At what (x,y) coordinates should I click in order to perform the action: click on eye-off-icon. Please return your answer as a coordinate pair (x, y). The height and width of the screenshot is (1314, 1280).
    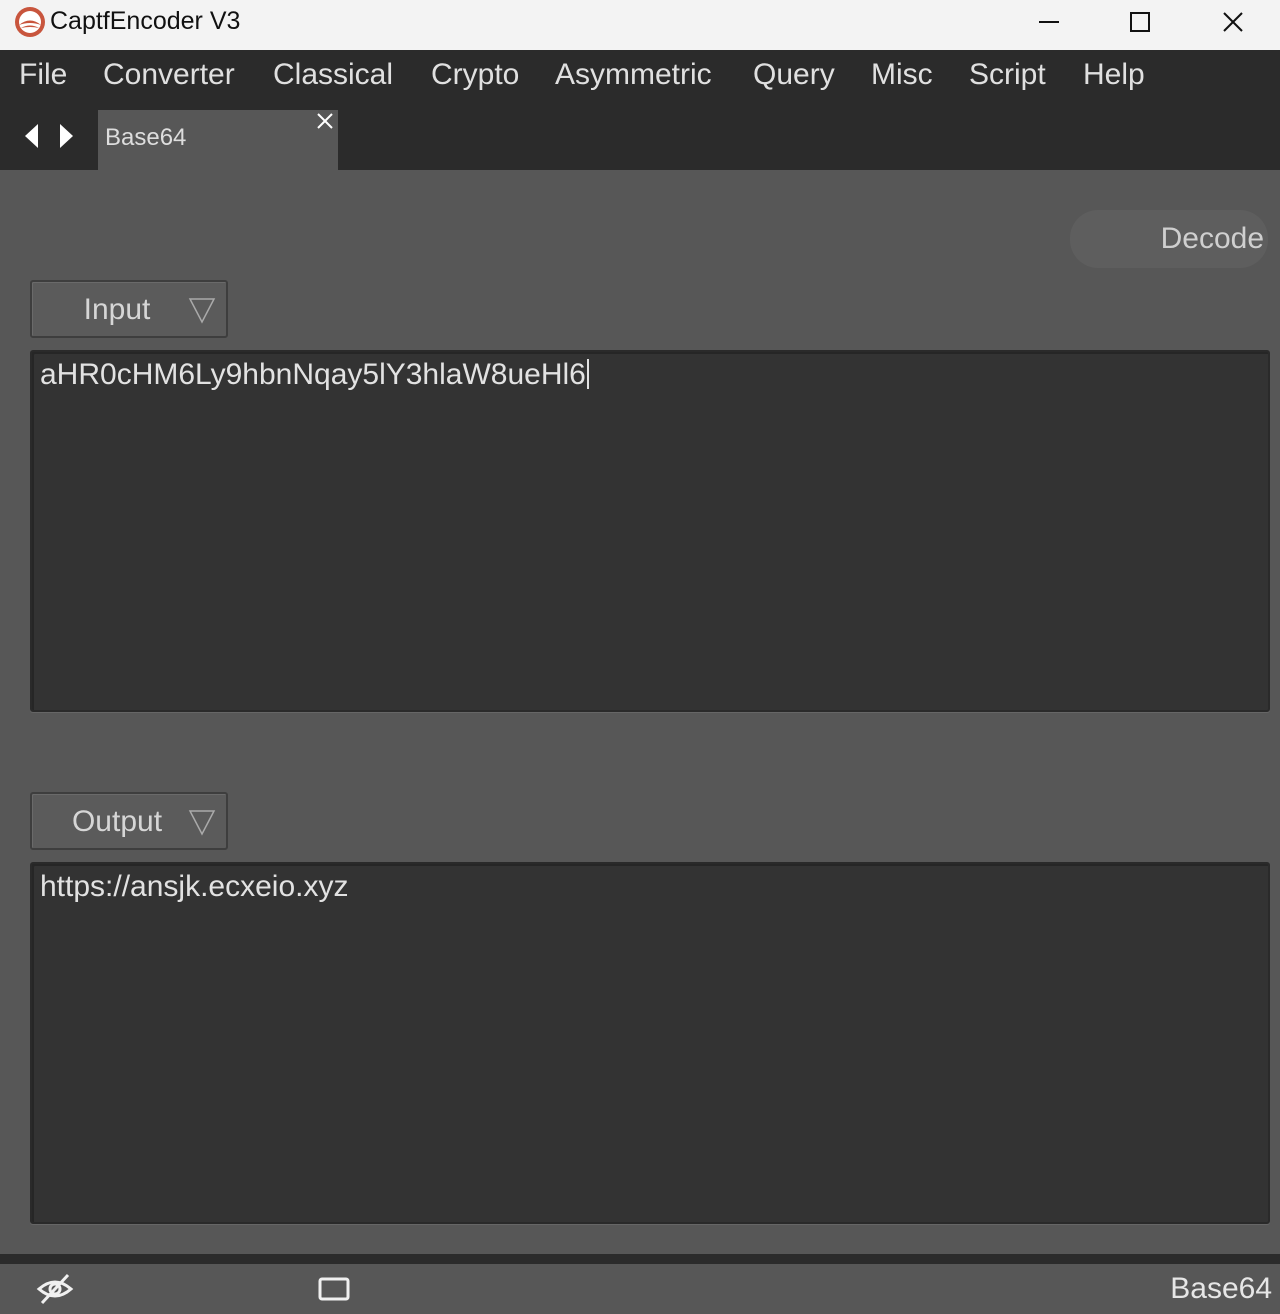
    Looking at the image, I should click on (55, 1289).